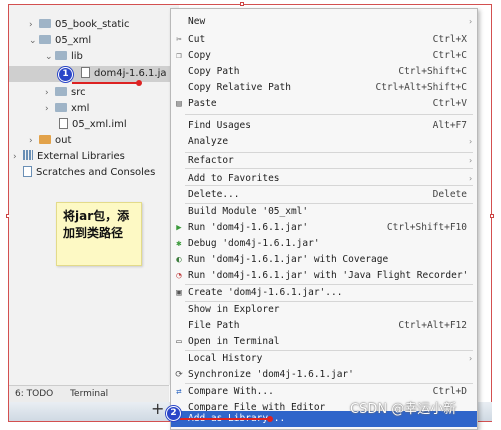 The width and height of the screenshot is (501, 430). What do you see at coordinates (324, 359) in the screenshot?
I see `menu-item-local-history: Local History ›` at bounding box center [324, 359].